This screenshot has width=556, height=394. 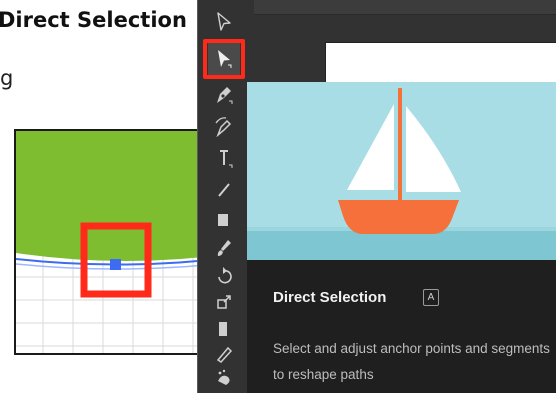 I want to click on scale-icon, so click(x=224, y=302).